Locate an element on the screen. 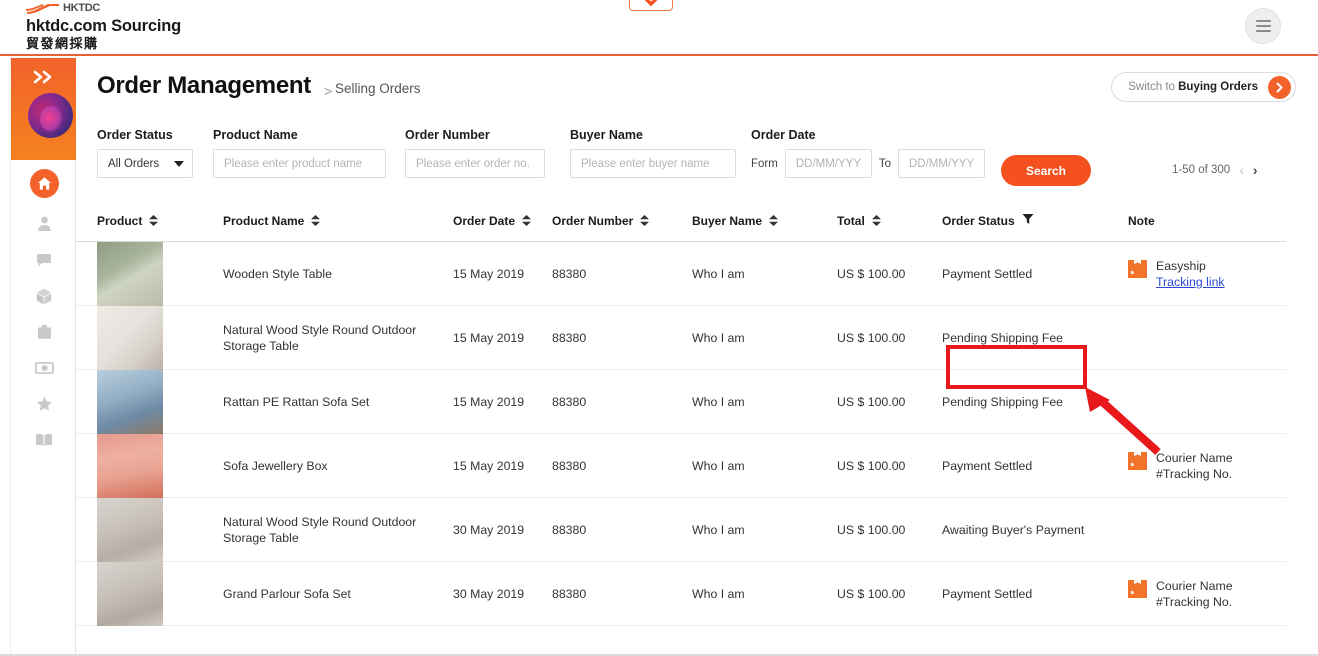 The width and height of the screenshot is (1318, 656). filter-order-date: Order Date Form To is located at coordinates (876, 153).